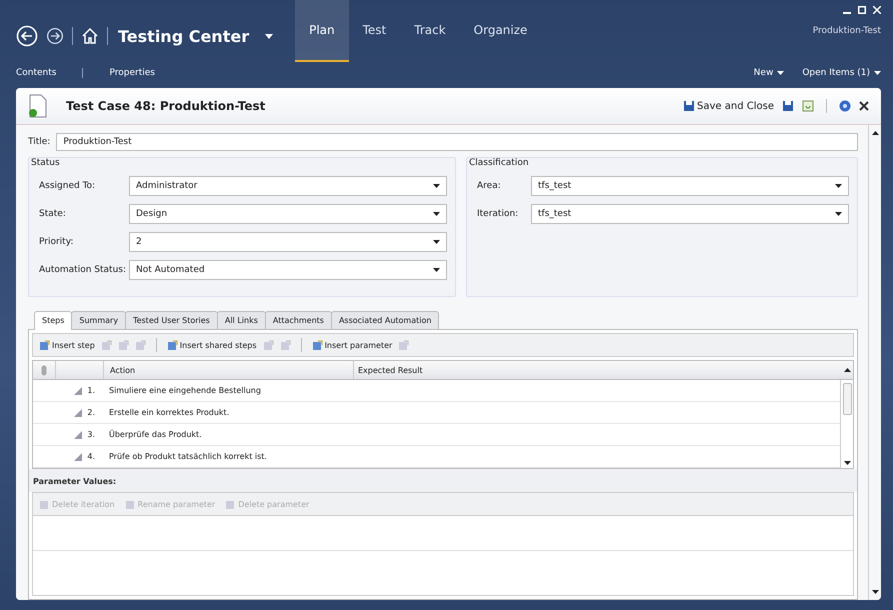 The height and width of the screenshot is (610, 893). Describe the element at coordinates (132, 73) in the screenshot. I see `sub-link: Properties` at that location.